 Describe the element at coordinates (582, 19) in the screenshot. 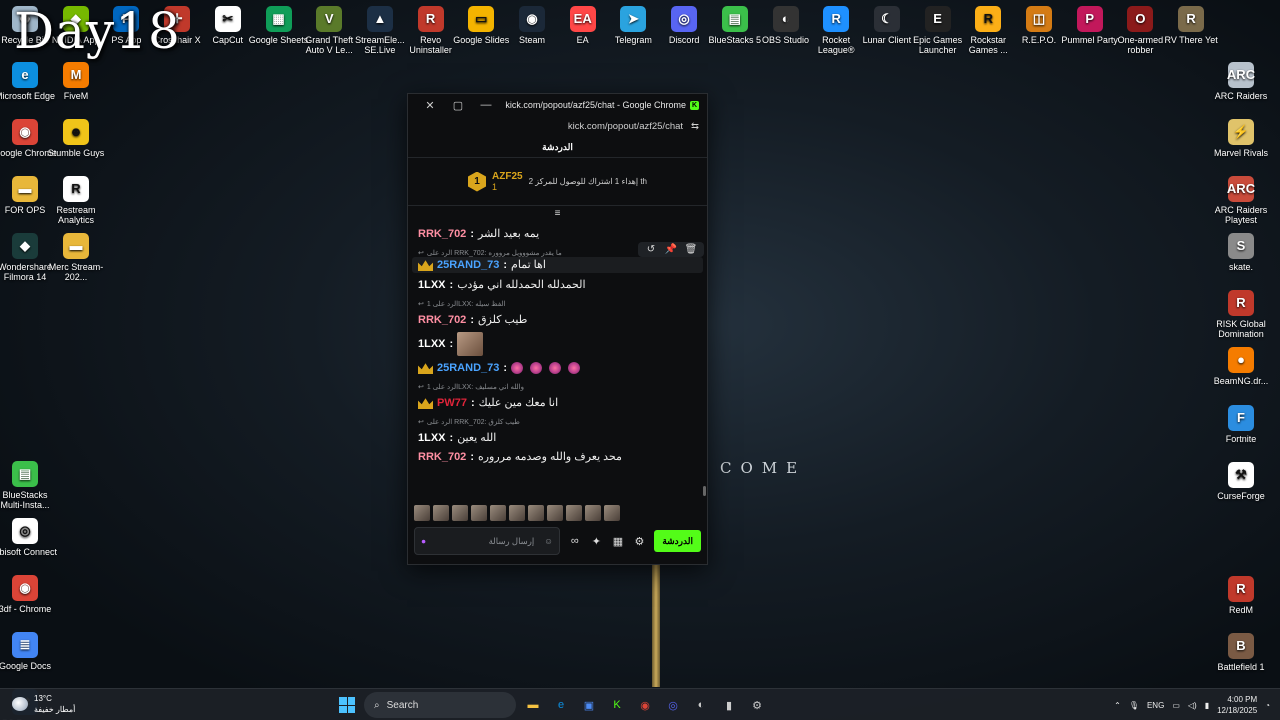

I see `ea-icon: EA` at that location.